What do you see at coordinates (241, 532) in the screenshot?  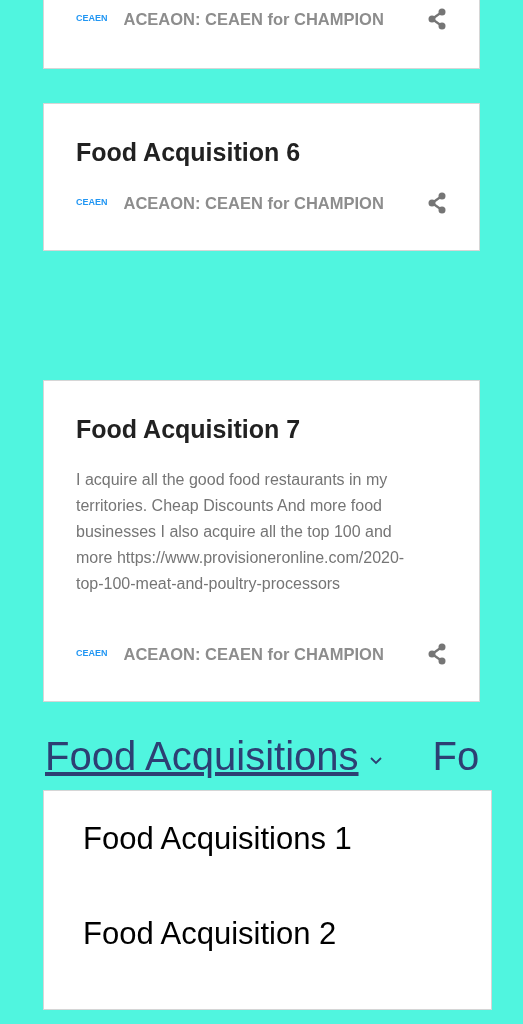 I see `post-body: I acquire all the good food restaurants in my territories. Cheap Discounts And more food businesses I also acquire all the top 100 and more https://www.provisioneronline.com/2020-top-100-meat-and-poultry-processors` at bounding box center [241, 532].